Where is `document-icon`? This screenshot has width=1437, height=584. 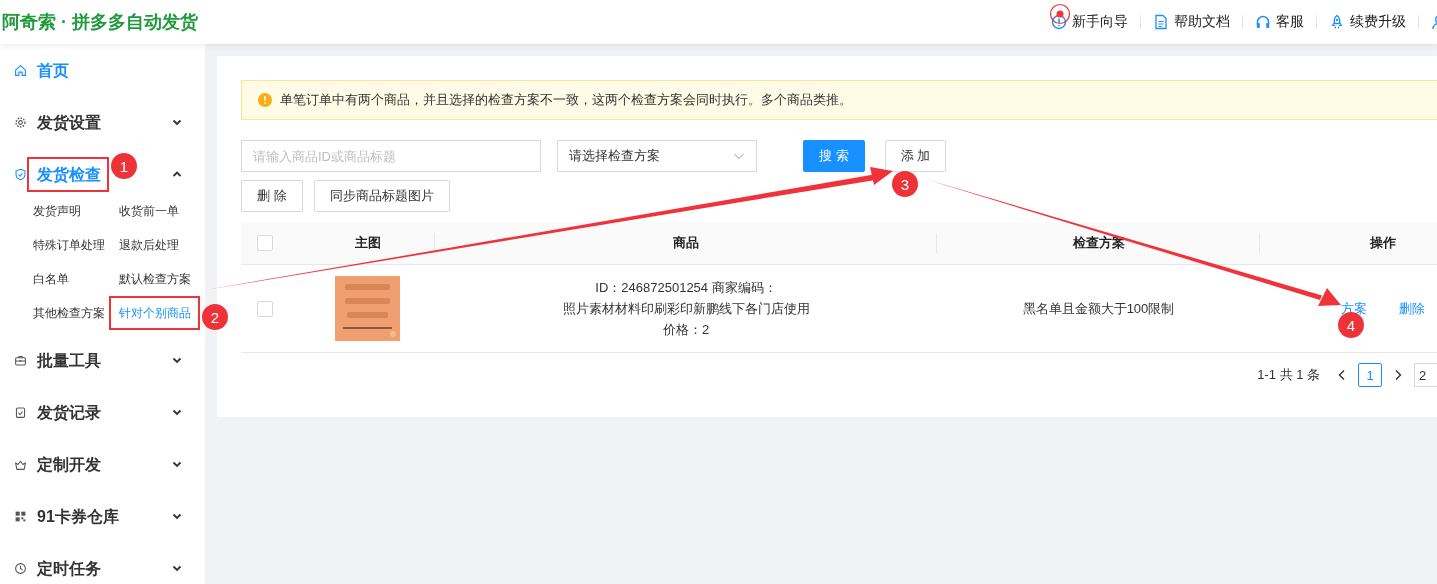 document-icon is located at coordinates (1161, 22).